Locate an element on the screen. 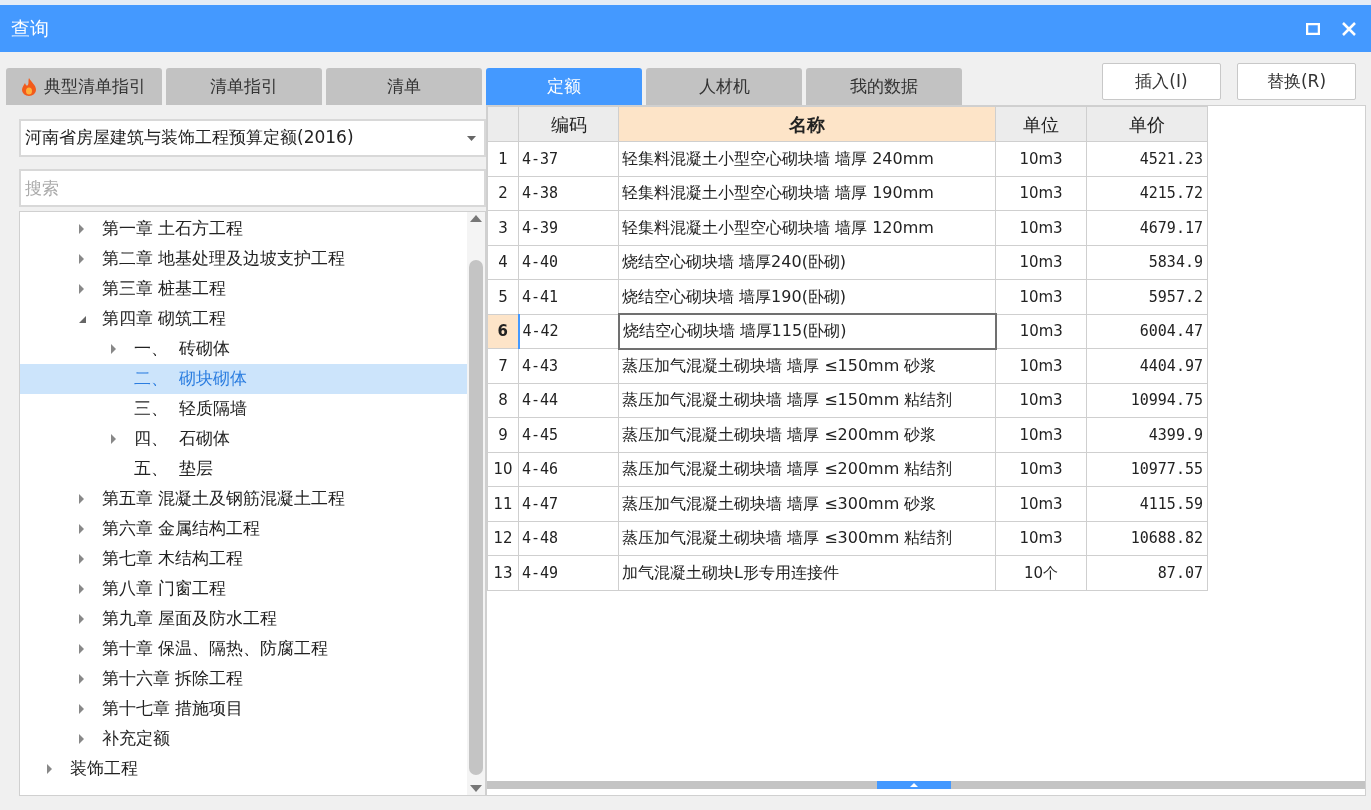  horizontal-scrollbar is located at coordinates (926, 785).